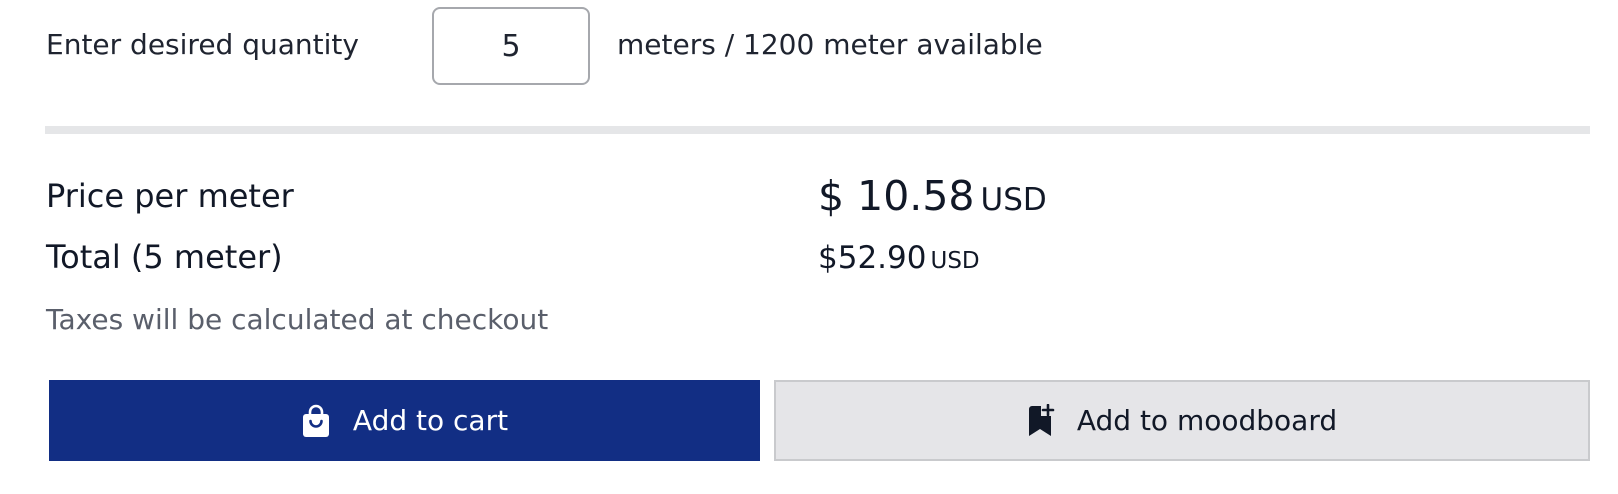 The image size is (1618, 494). I want to click on tax-note: Taxes will be calculated at checkout, so click(297, 319).